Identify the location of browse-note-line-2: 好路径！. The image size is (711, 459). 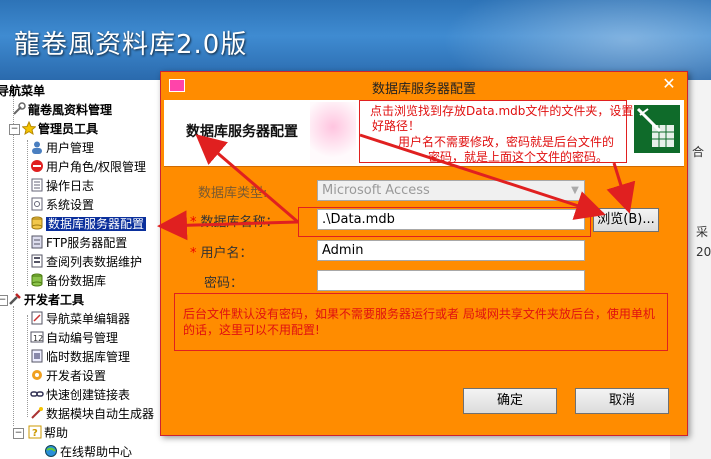
(396, 126).